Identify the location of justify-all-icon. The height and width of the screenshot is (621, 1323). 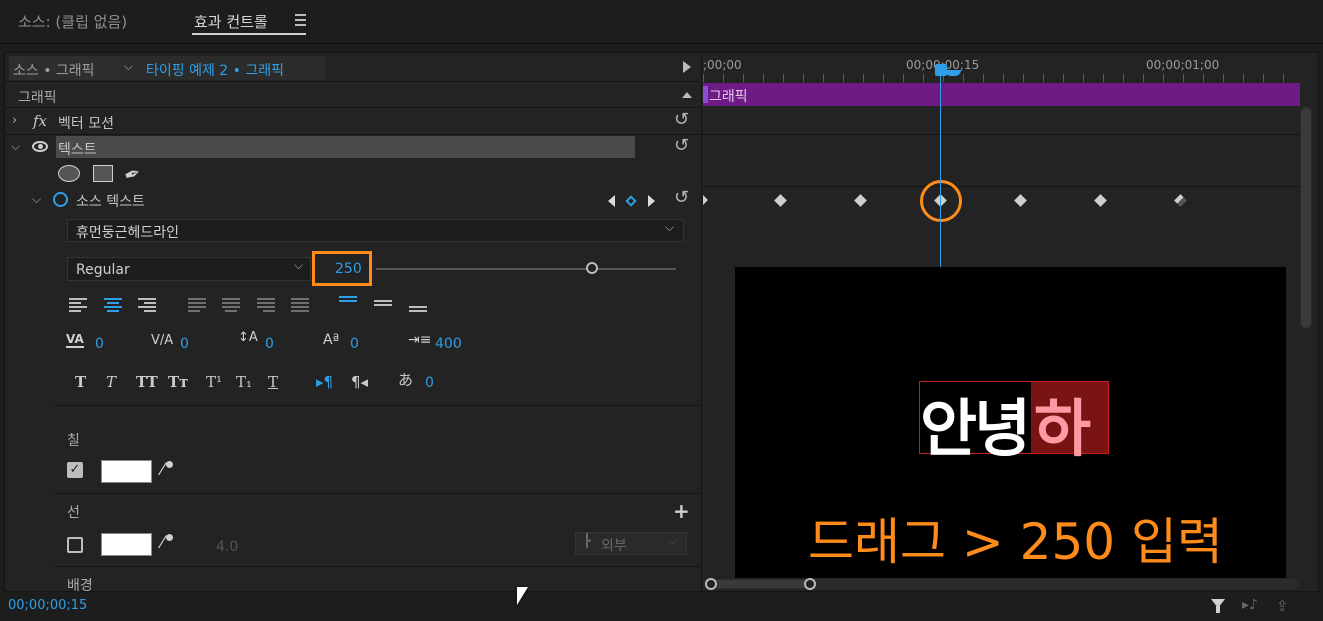
(301, 306).